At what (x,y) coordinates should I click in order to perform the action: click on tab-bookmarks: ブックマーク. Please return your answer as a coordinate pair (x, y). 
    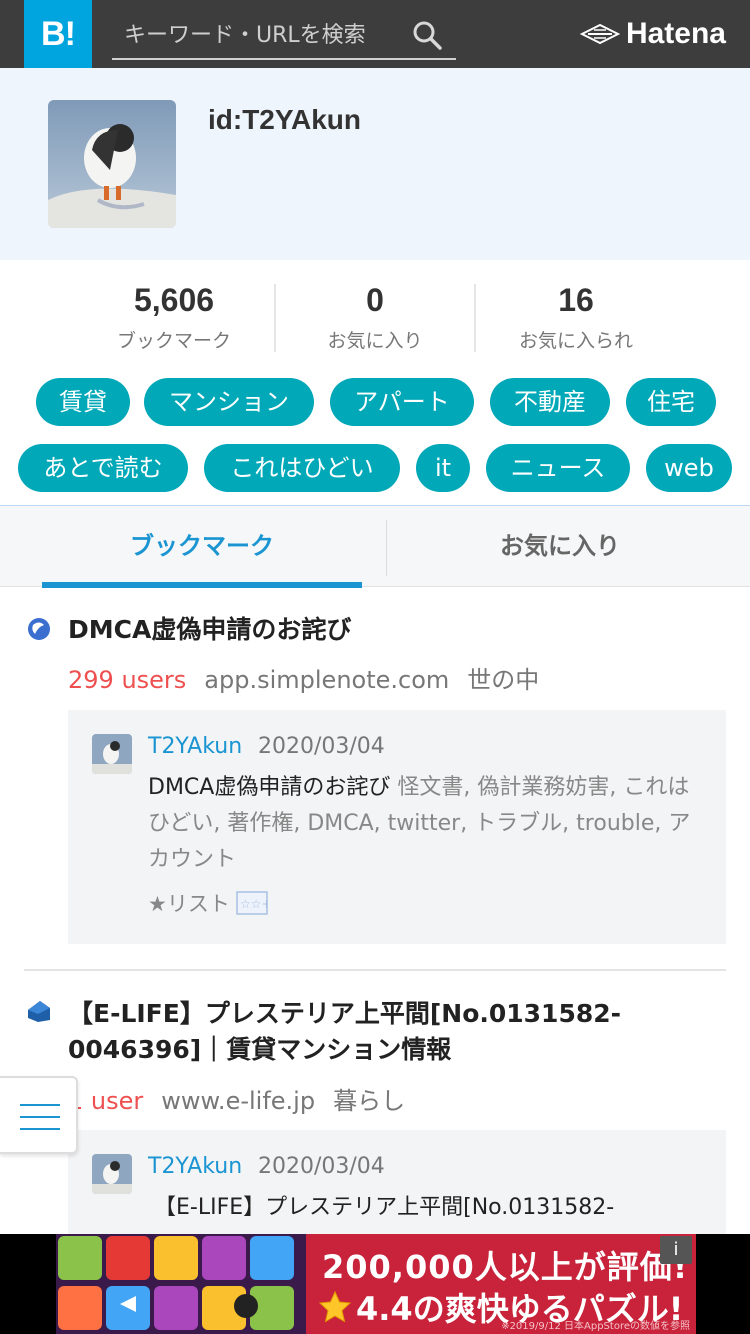
    Looking at the image, I should click on (202, 547).